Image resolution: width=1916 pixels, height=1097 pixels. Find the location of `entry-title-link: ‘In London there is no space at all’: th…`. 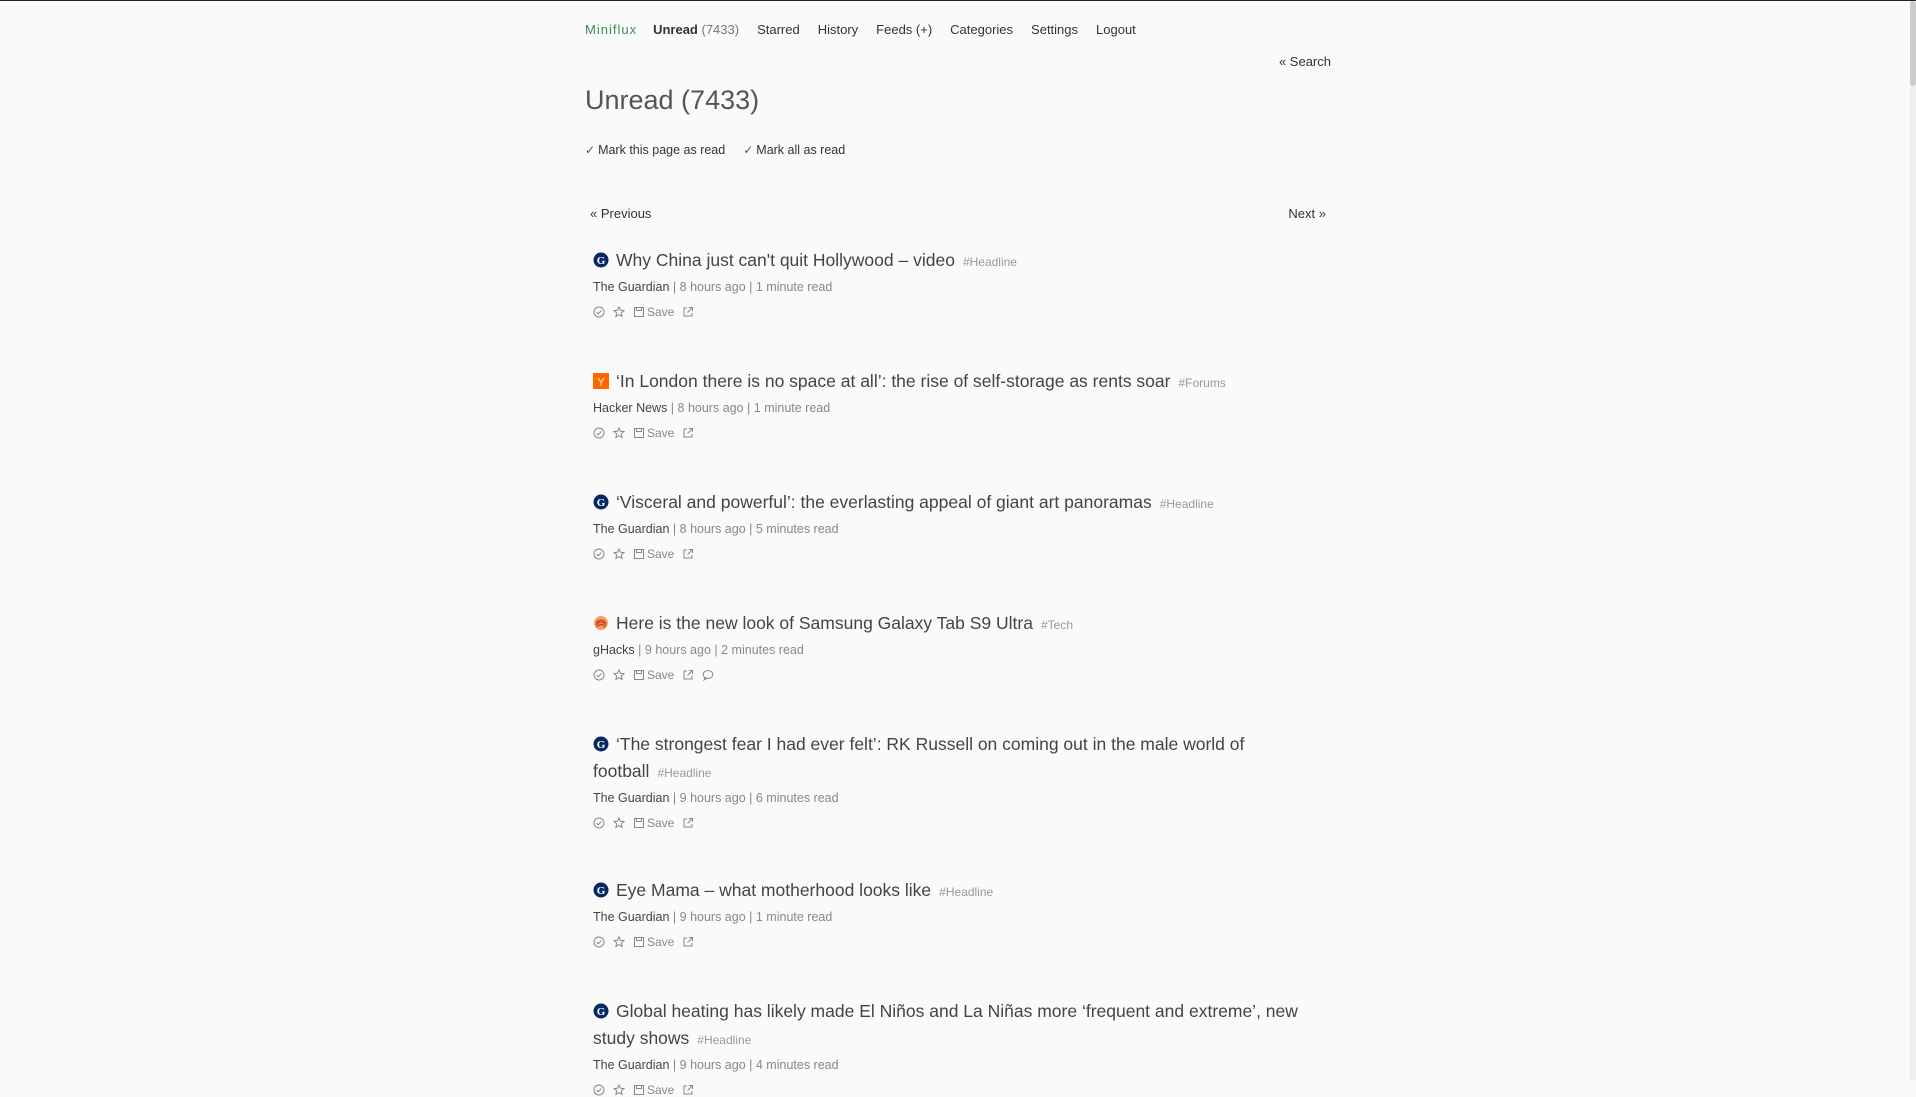

entry-title-link: ‘In London there is no space at all’: th… is located at coordinates (893, 381).